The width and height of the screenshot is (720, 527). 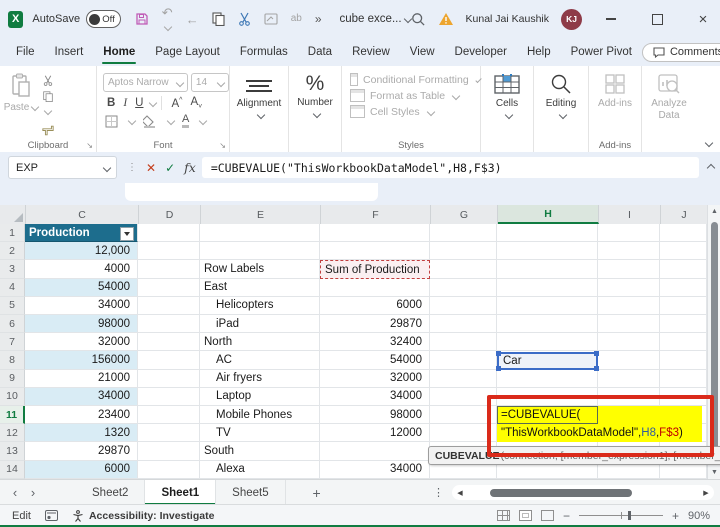 I want to click on cell-G5, so click(x=463, y=306).